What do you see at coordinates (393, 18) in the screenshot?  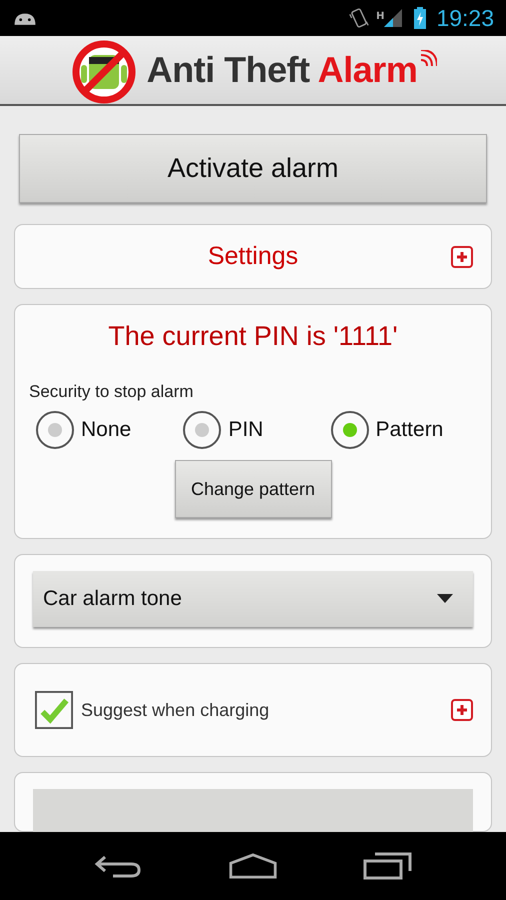 I see `signal-icon` at bounding box center [393, 18].